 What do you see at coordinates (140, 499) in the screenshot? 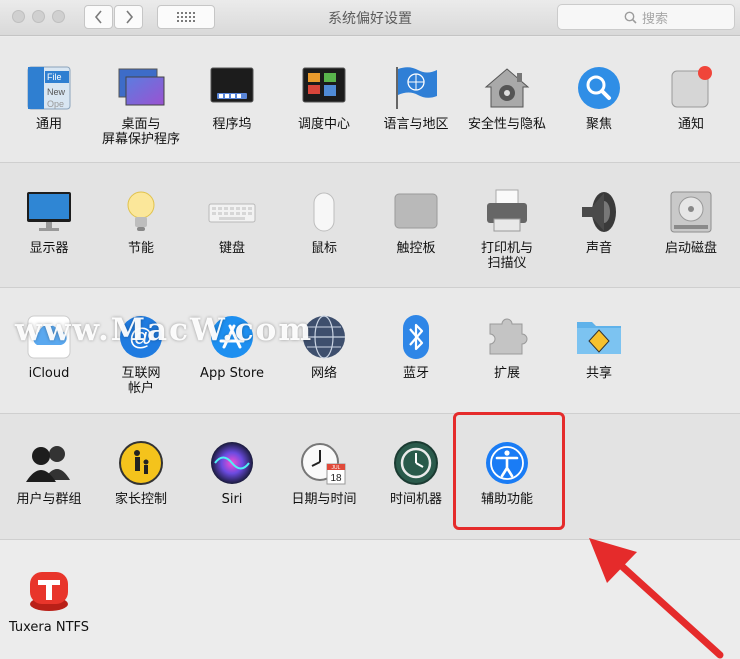
I see `pref-parental-label: 家长控制` at bounding box center [140, 499].